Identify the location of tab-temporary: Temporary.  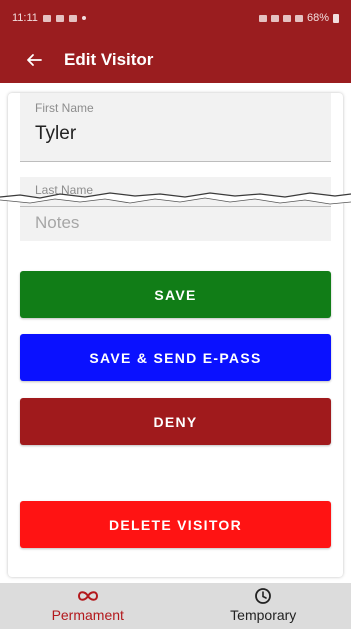
(263, 606).